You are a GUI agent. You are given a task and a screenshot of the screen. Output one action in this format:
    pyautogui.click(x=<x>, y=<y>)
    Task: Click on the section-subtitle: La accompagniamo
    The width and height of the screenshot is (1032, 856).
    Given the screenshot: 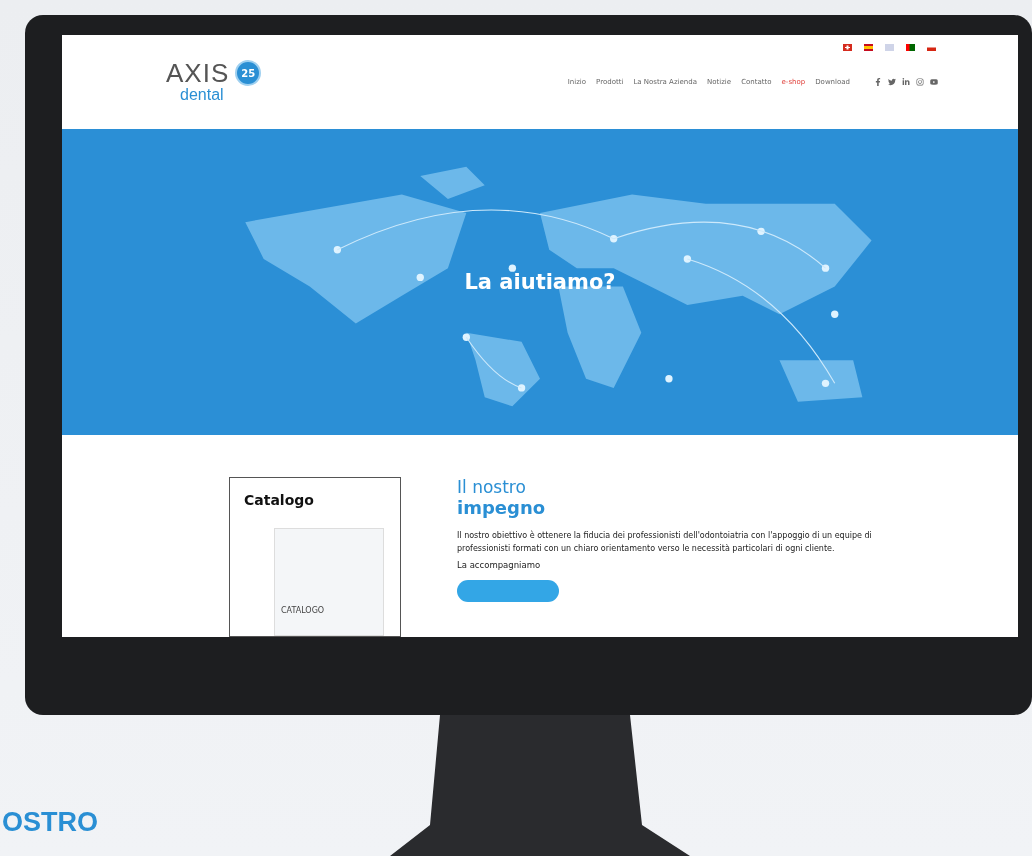 What is the action you would take?
    pyautogui.click(x=499, y=564)
    